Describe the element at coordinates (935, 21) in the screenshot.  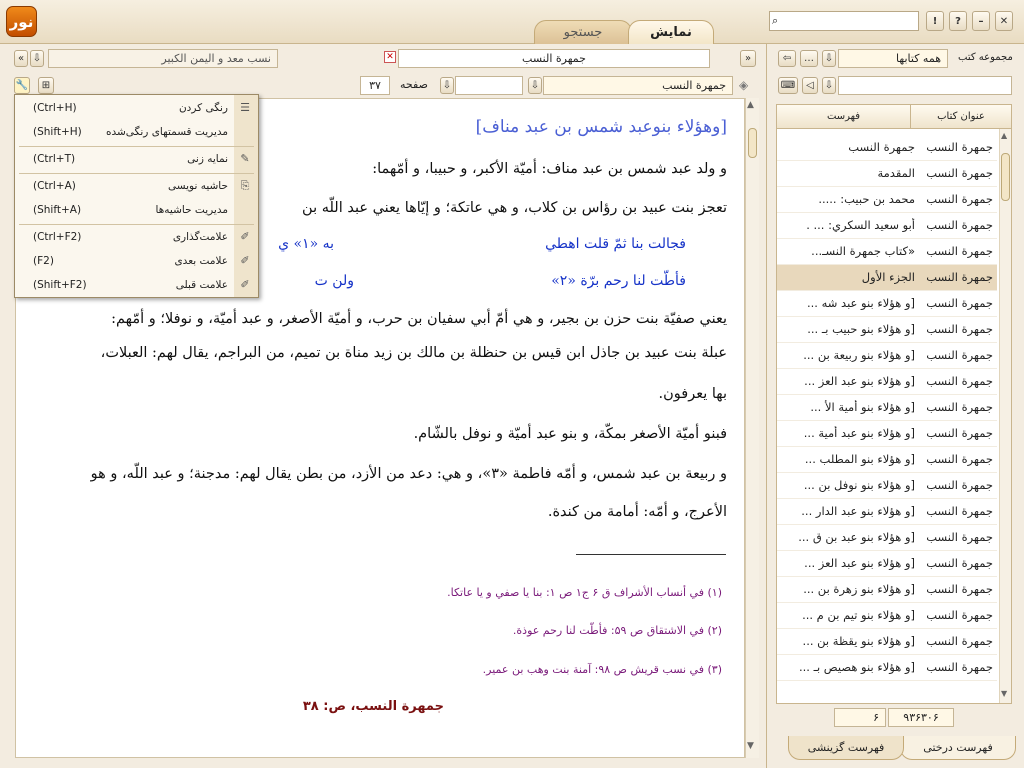
I see `alert-button: !` at that location.